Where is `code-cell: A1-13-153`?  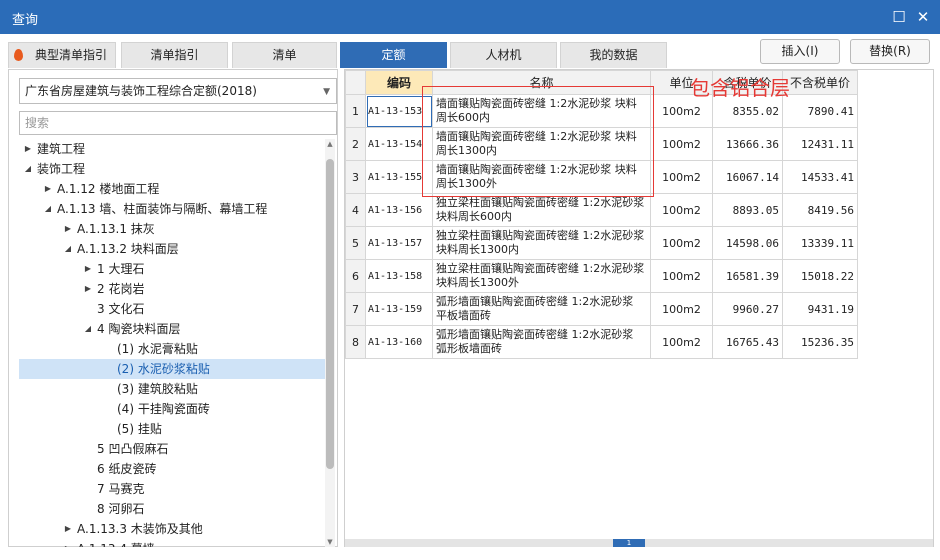
code-cell: A1-13-153 is located at coordinates (399, 111).